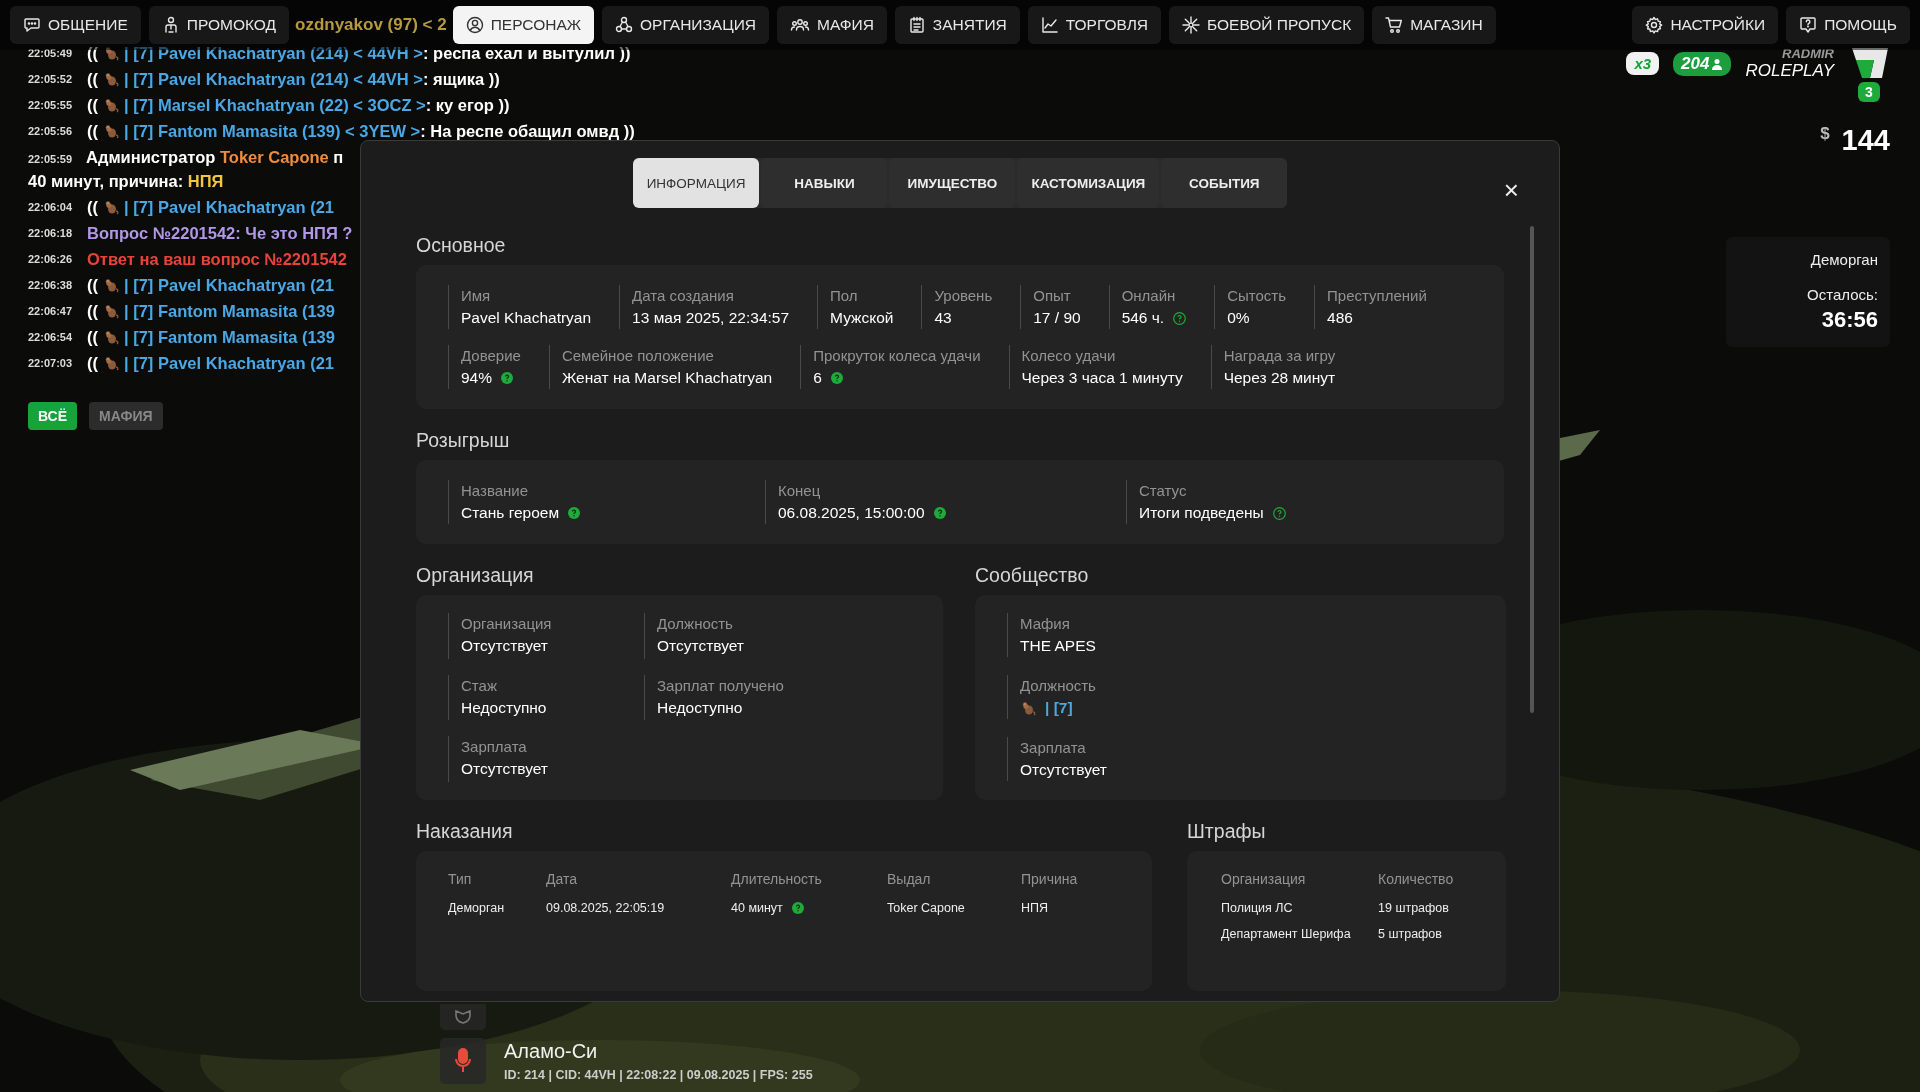  I want to click on column-header: Дата, so click(638, 886).